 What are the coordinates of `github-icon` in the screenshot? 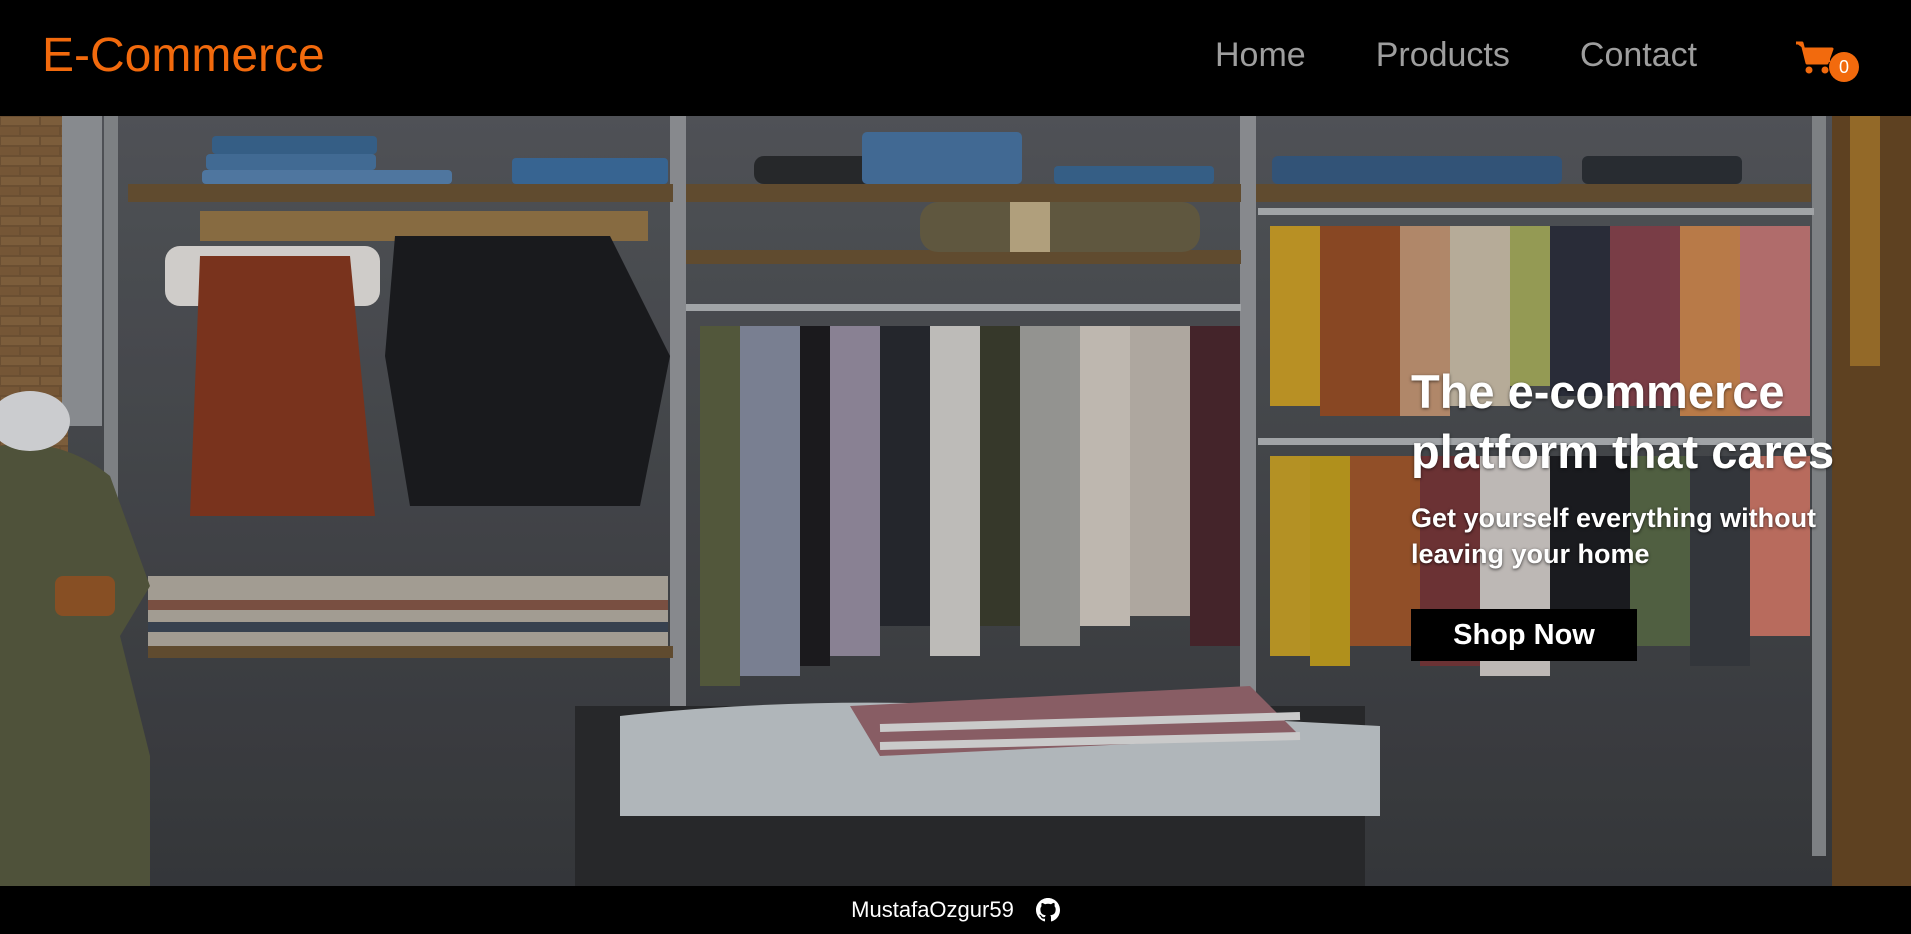 It's located at (1047, 910).